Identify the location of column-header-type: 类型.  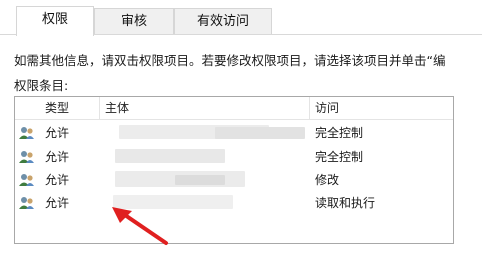
(57, 108).